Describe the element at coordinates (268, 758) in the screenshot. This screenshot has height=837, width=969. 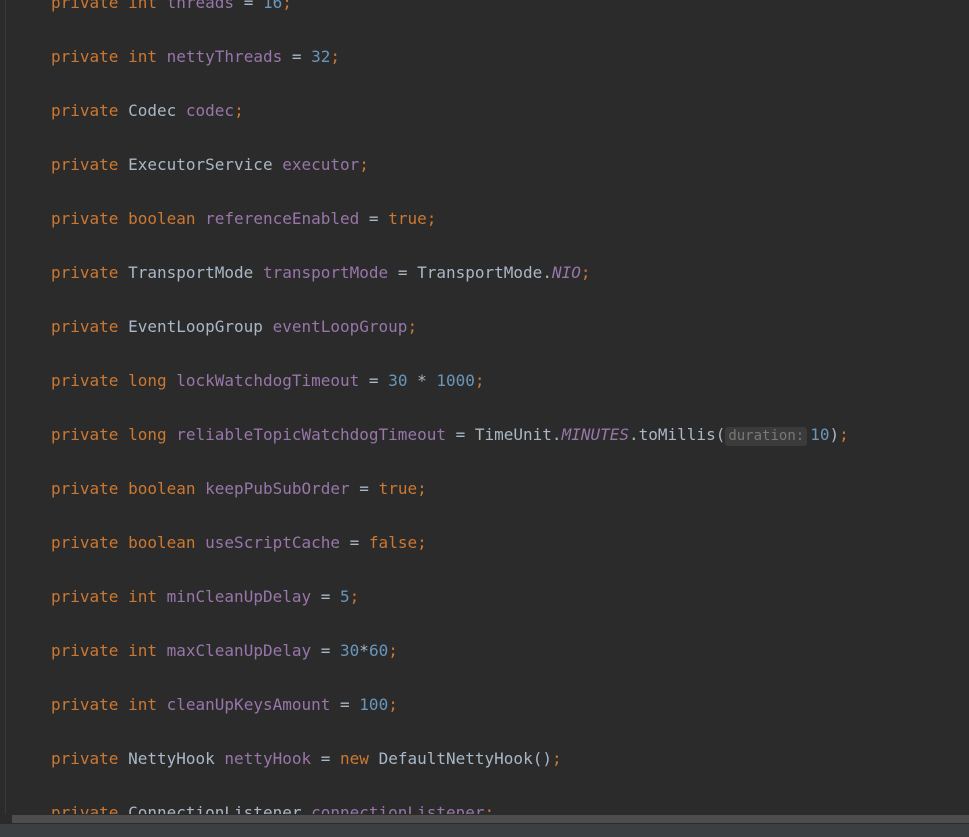
I see `field-name: nettyHook` at that location.